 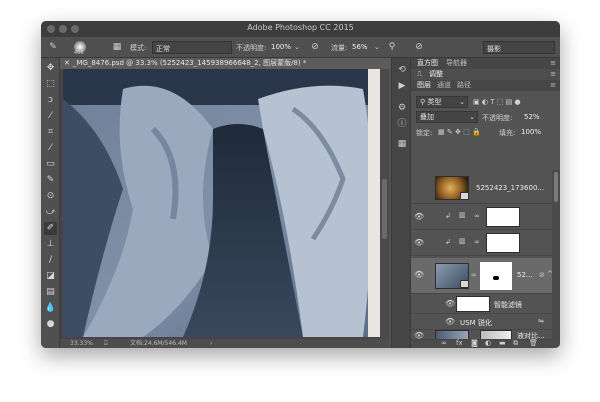 What do you see at coordinates (50, 292) in the screenshot?
I see `gradient-tool-icon: ▤` at bounding box center [50, 292].